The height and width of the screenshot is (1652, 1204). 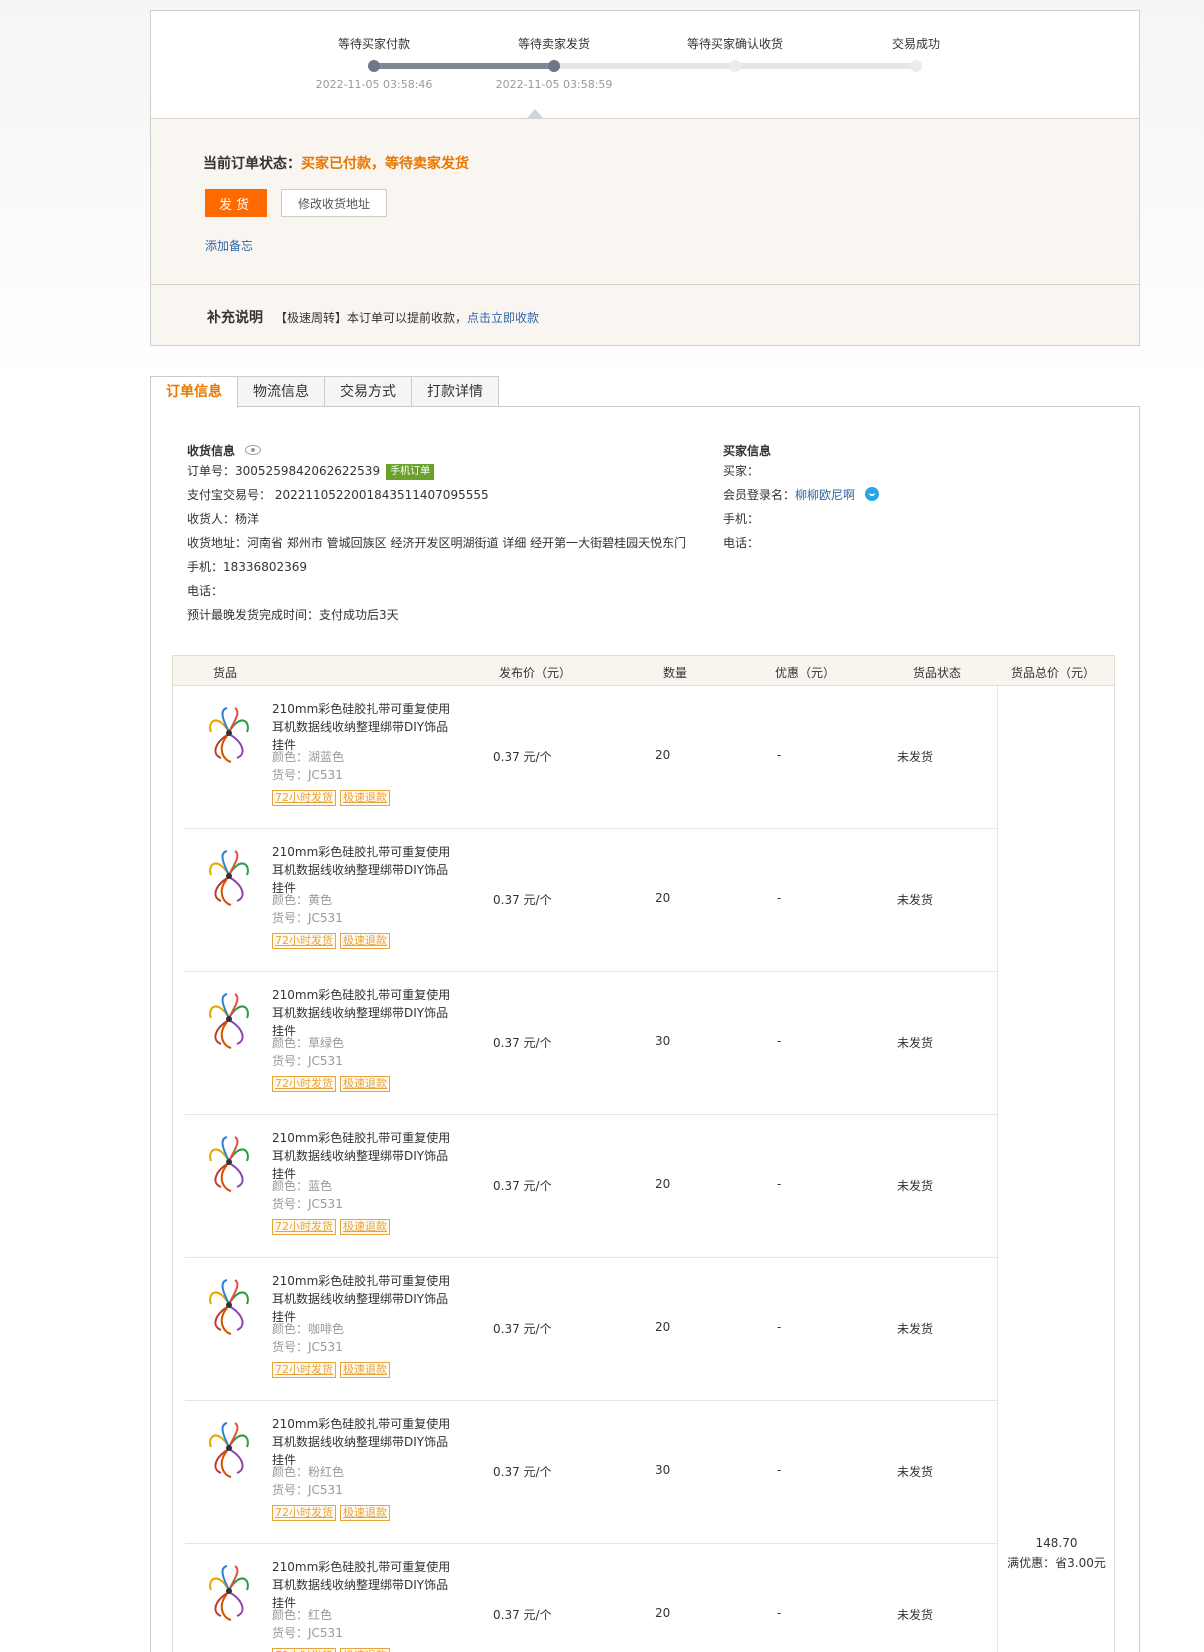 I want to click on step-dot-confirm, so click(x=735, y=66).